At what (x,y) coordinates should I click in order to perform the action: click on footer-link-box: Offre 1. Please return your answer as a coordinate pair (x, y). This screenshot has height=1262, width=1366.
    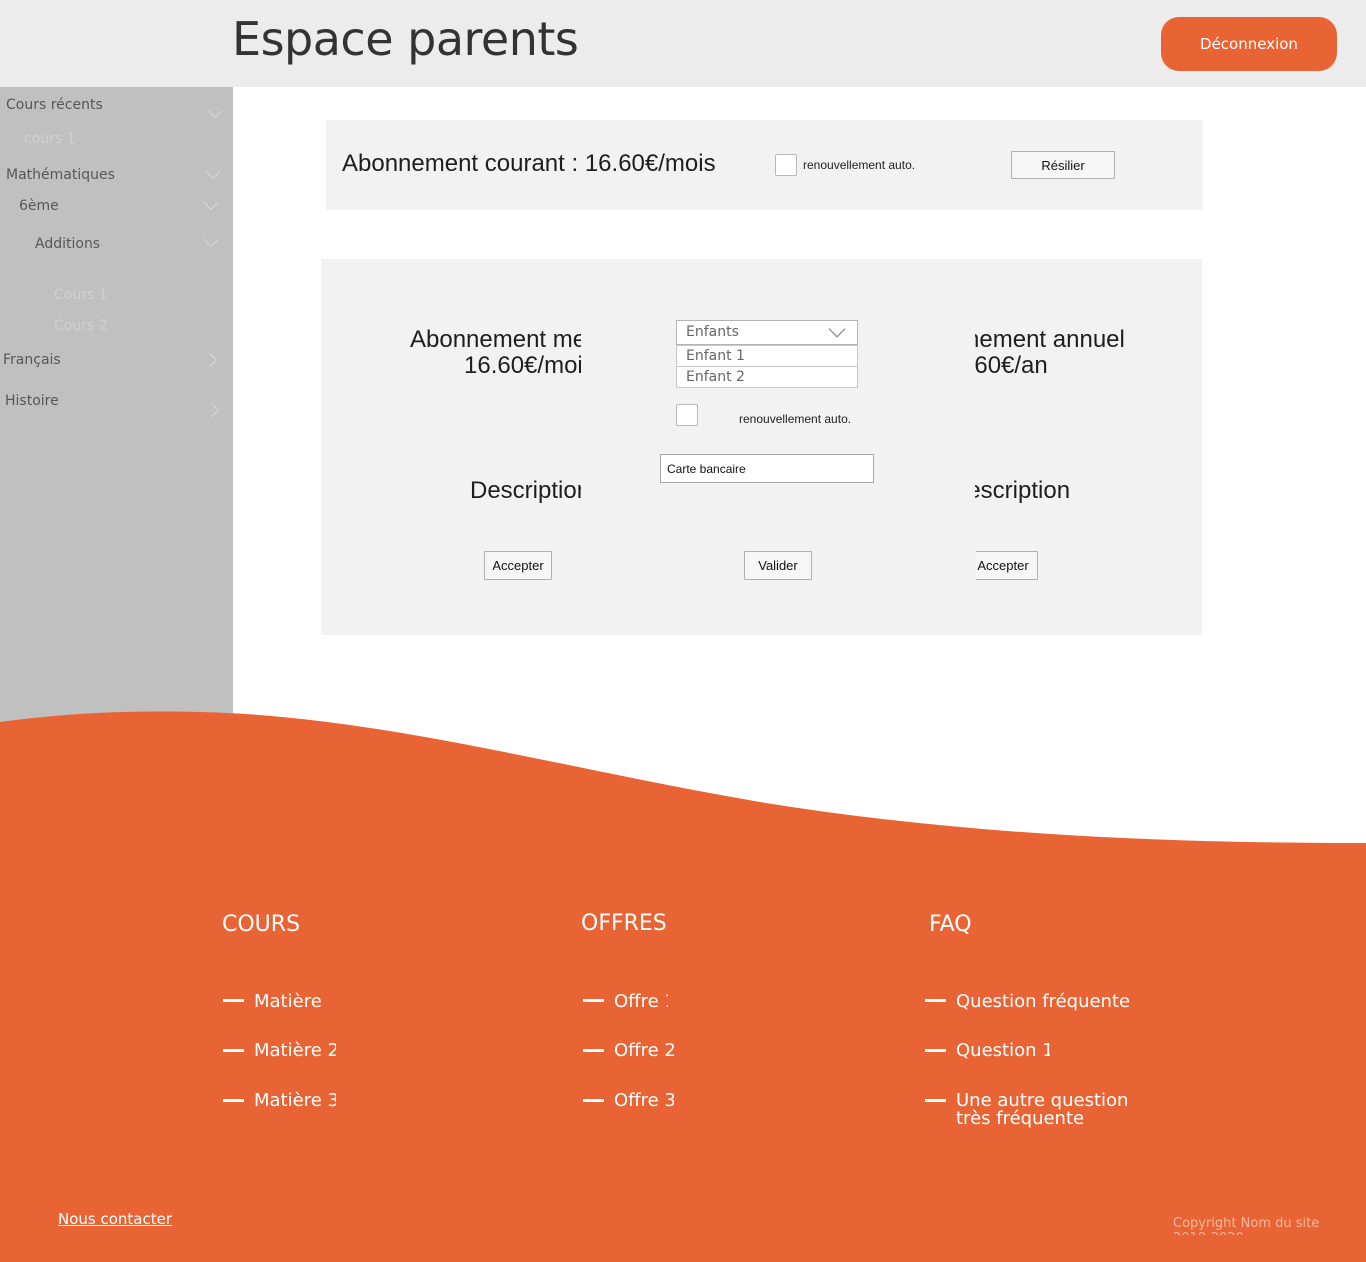
    Looking at the image, I should click on (641, 1003).